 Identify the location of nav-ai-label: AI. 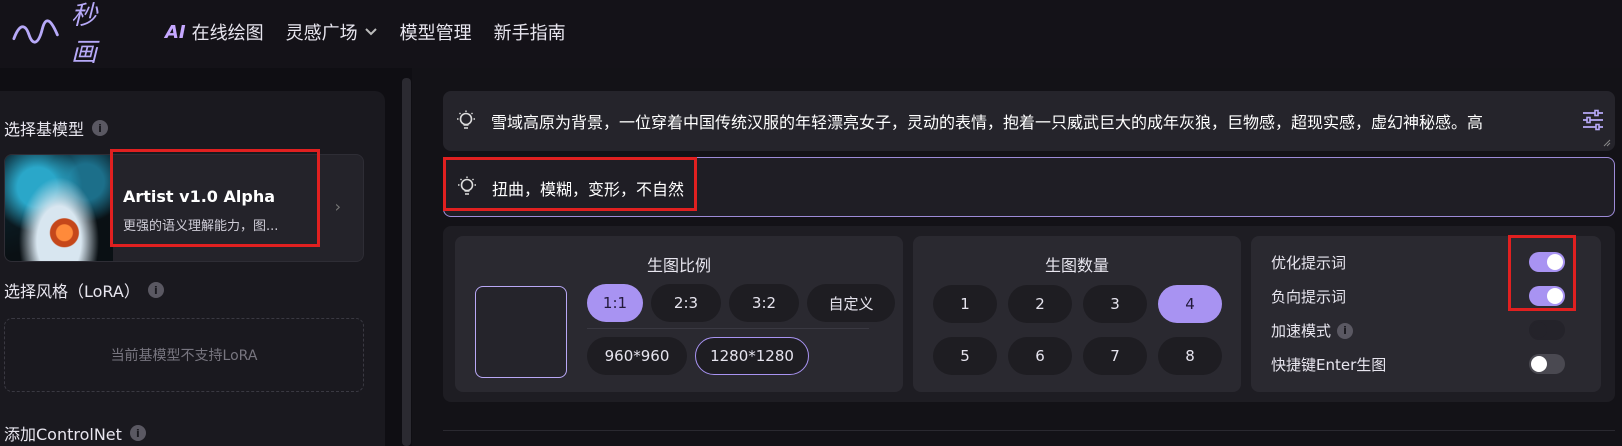
(175, 32).